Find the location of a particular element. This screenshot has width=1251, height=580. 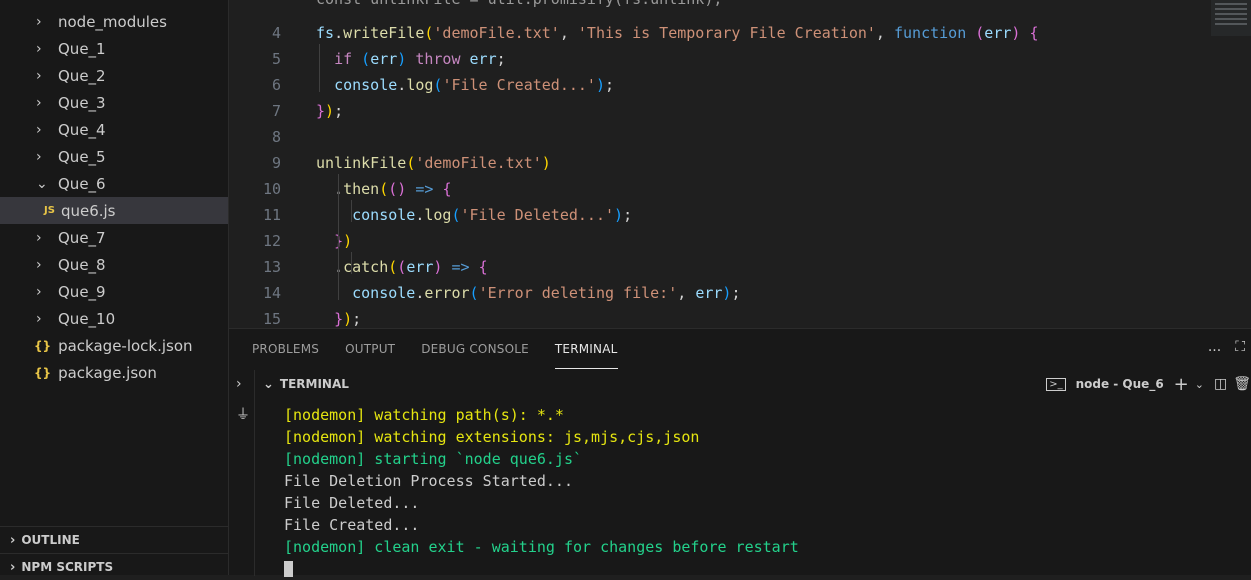

npm-scripts-section-header: › NPM SCRIPTS is located at coordinates (114, 566).